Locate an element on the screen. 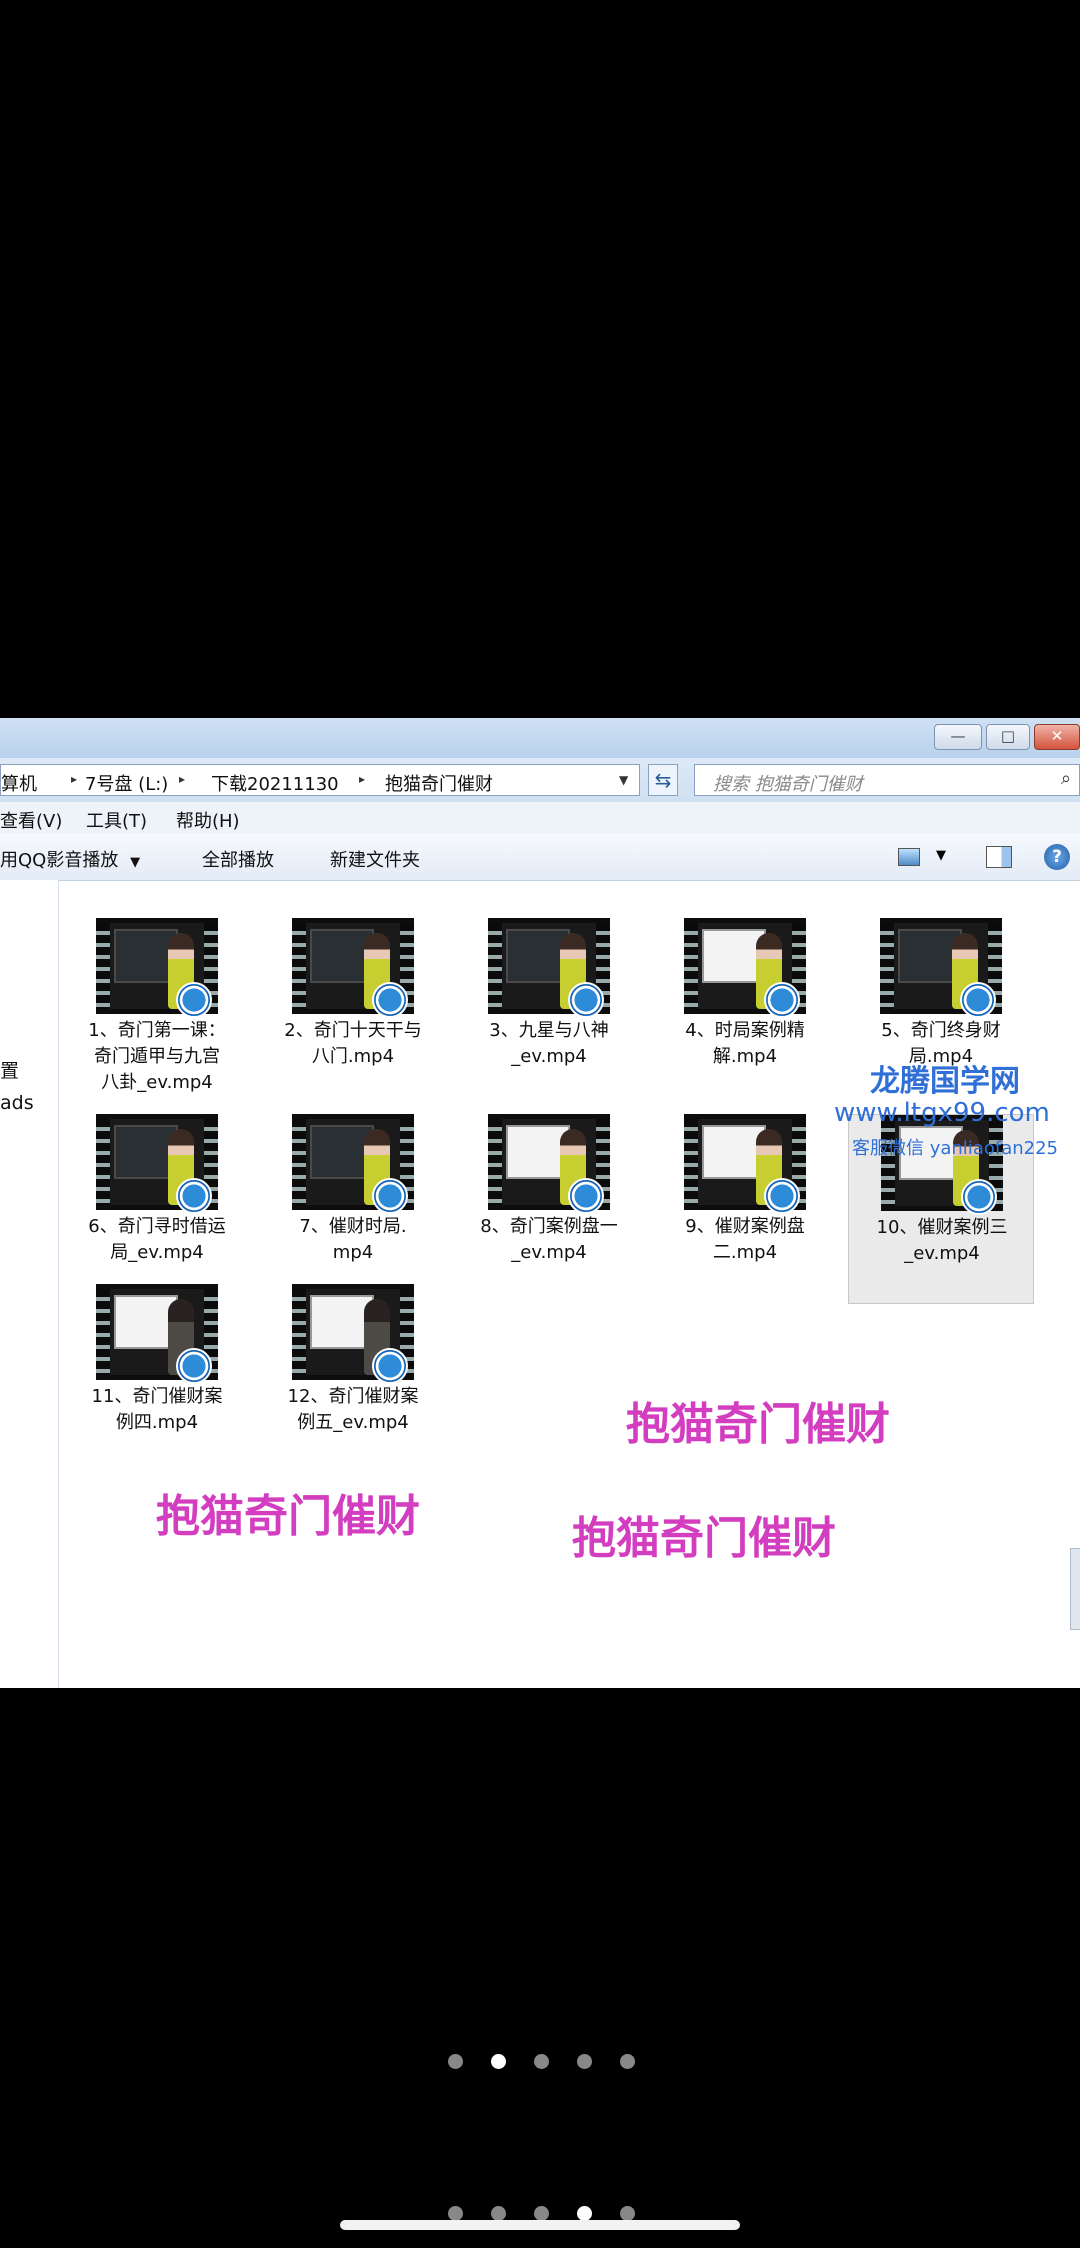 The height and width of the screenshot is (2248, 1080). file-name-line: 7、催财时局. is located at coordinates (353, 1226).